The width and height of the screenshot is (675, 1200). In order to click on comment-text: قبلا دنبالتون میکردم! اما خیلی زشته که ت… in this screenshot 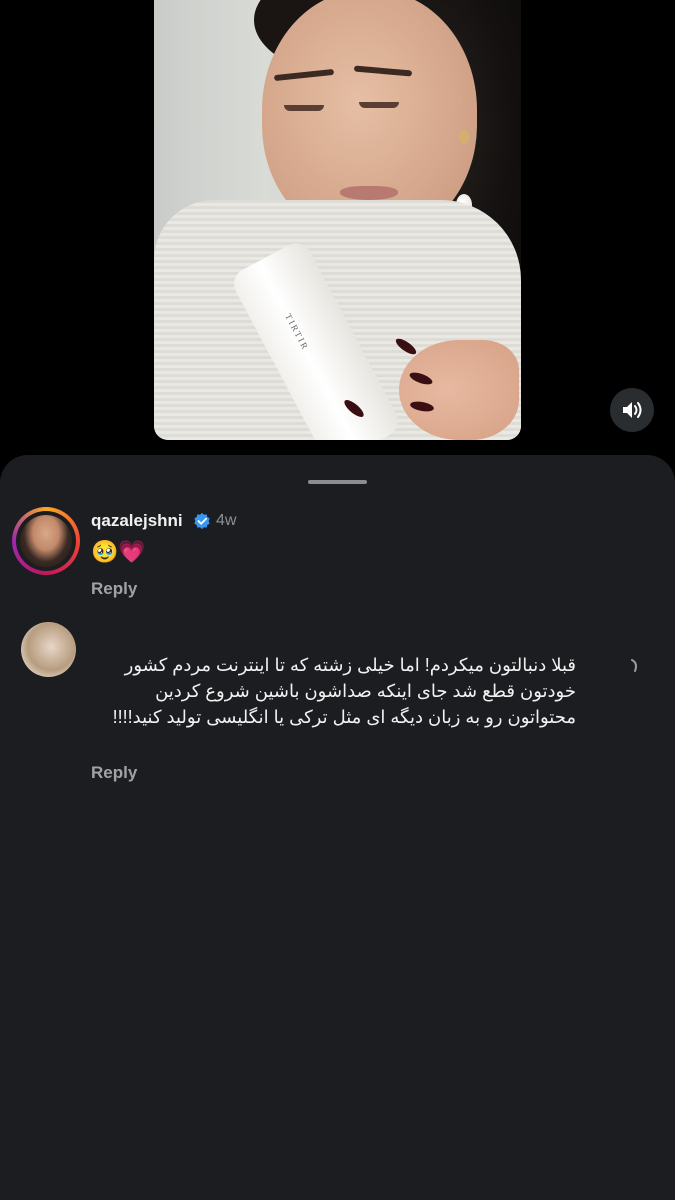, I will do `click(344, 691)`.